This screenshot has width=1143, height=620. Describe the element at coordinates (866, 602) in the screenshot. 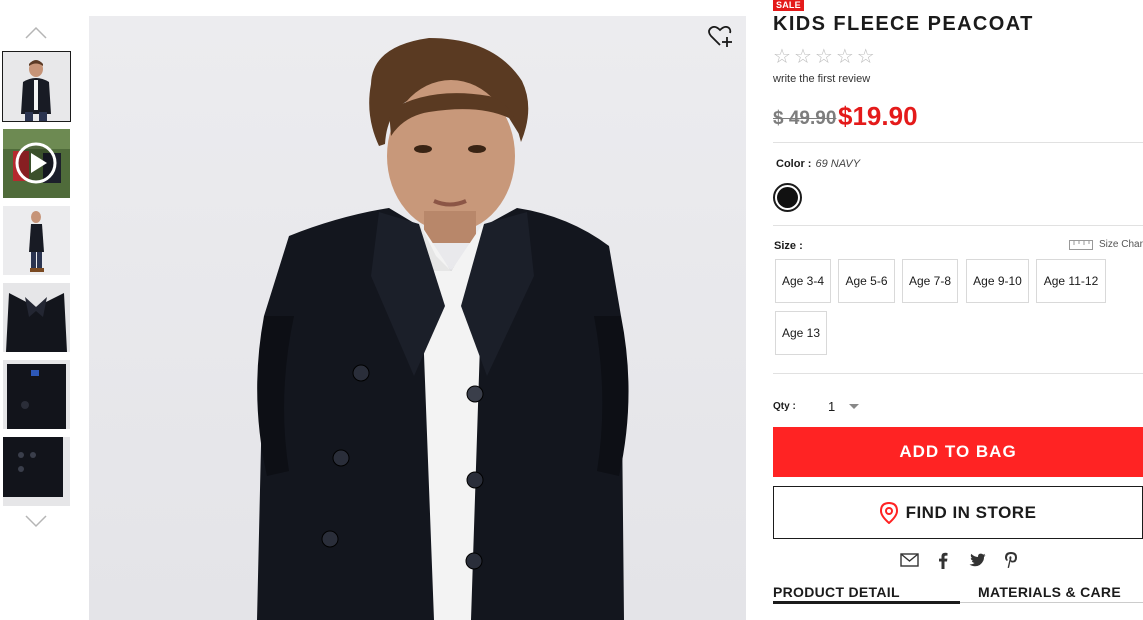

I see `active-tab-indicator` at that location.